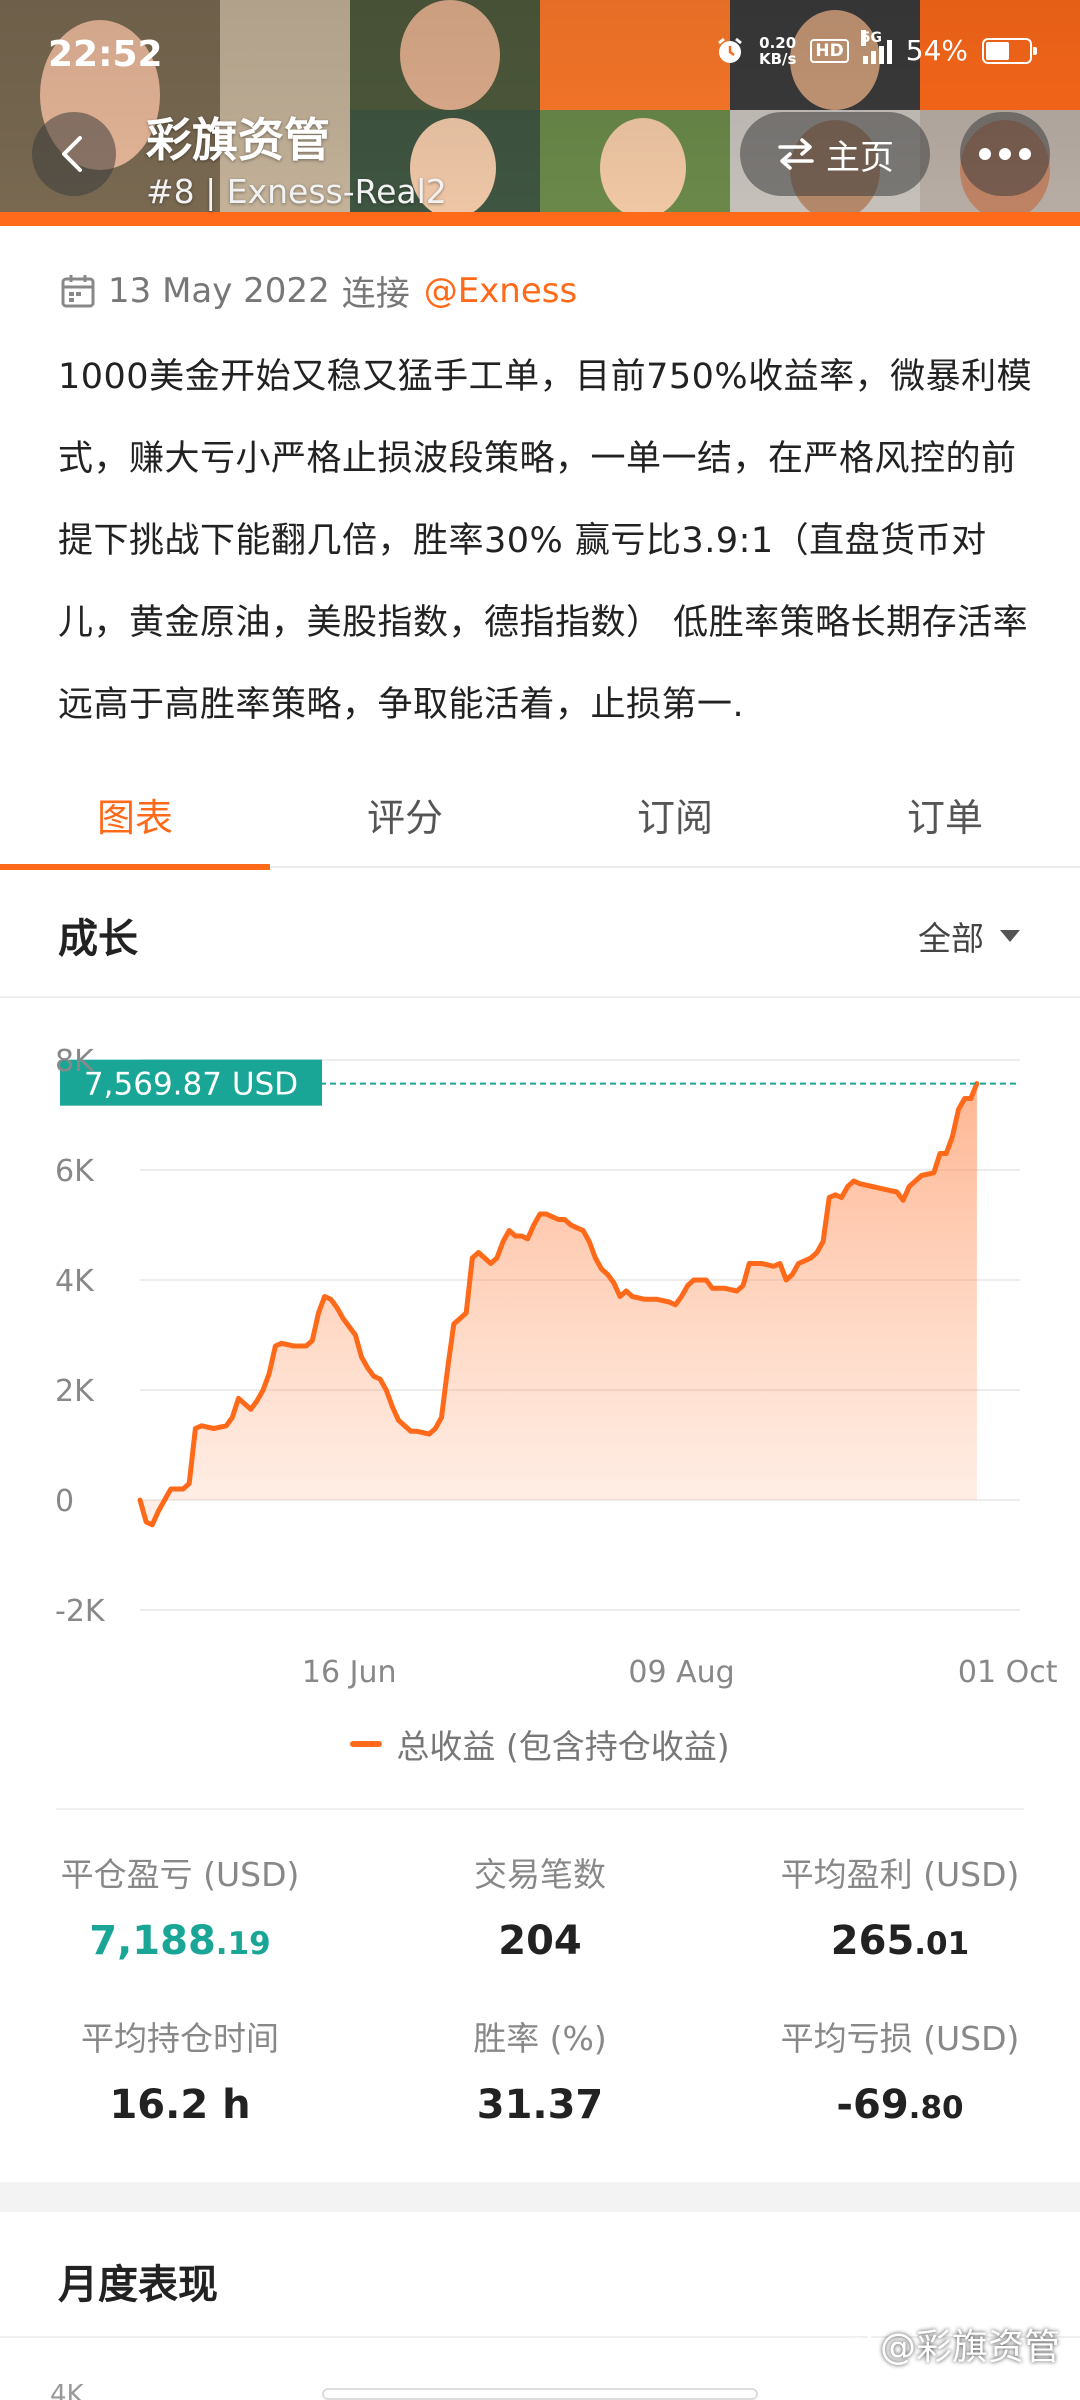 The height and width of the screenshot is (2400, 1080). I want to click on hd-icon: HD, so click(829, 50).